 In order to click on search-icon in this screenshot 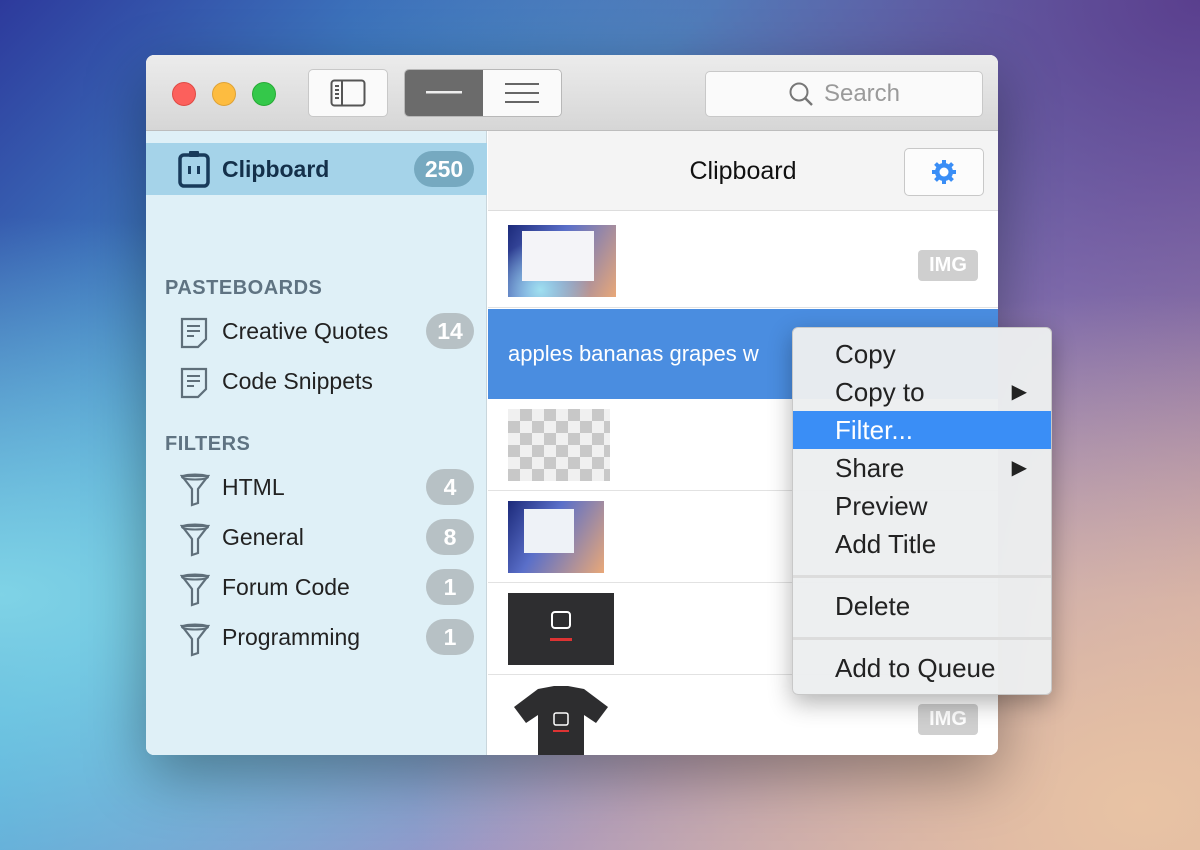, I will do `click(801, 94)`.